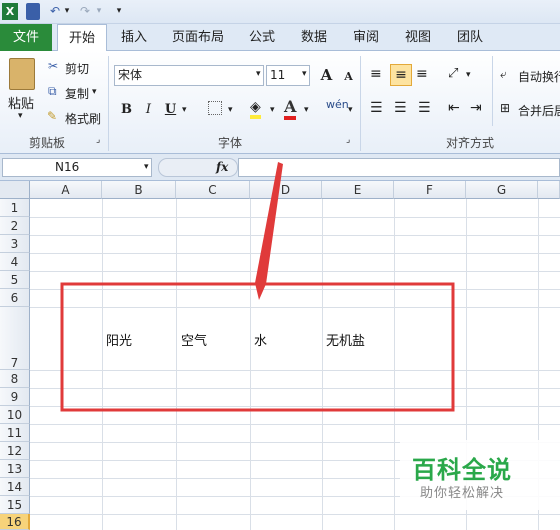  Describe the element at coordinates (15, 262) in the screenshot. I see `row-header: 4` at that location.